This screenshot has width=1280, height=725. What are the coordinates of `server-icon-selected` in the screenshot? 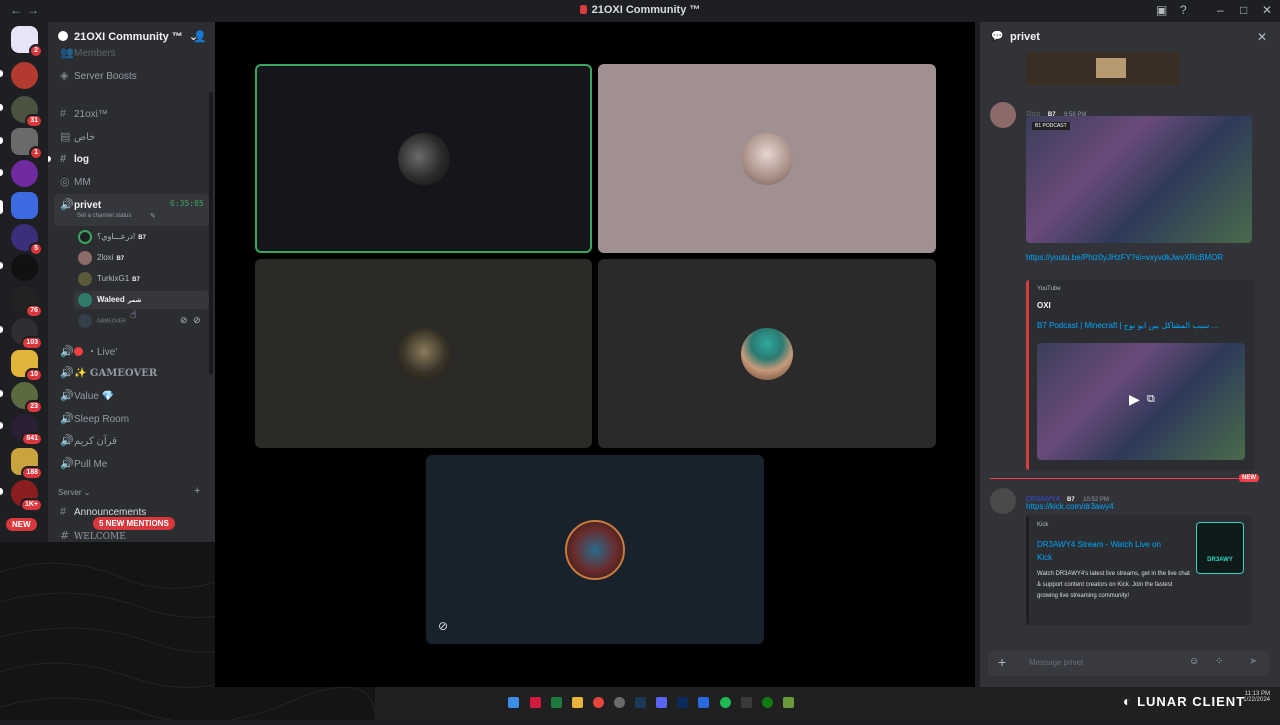 It's located at (24, 205).